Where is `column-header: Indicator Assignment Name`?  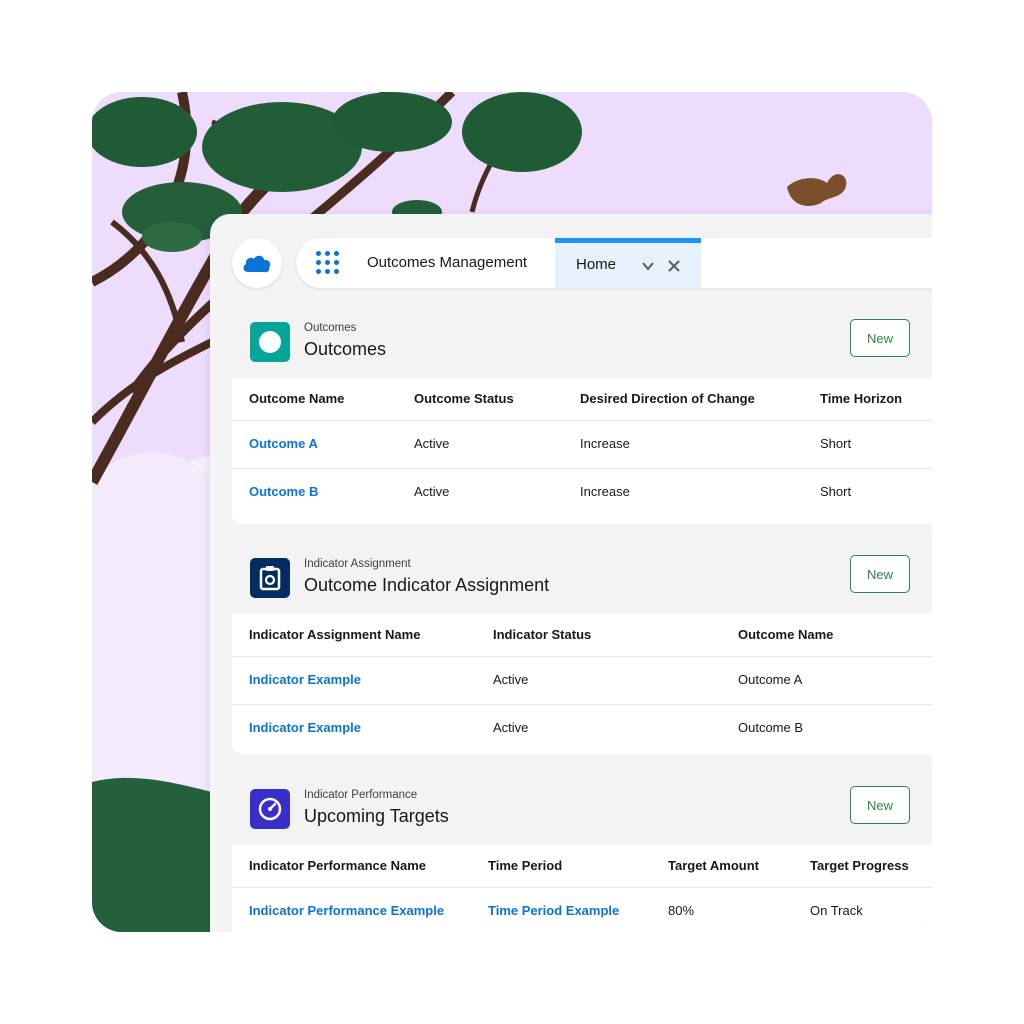
column-header: Indicator Assignment Name is located at coordinates (334, 635).